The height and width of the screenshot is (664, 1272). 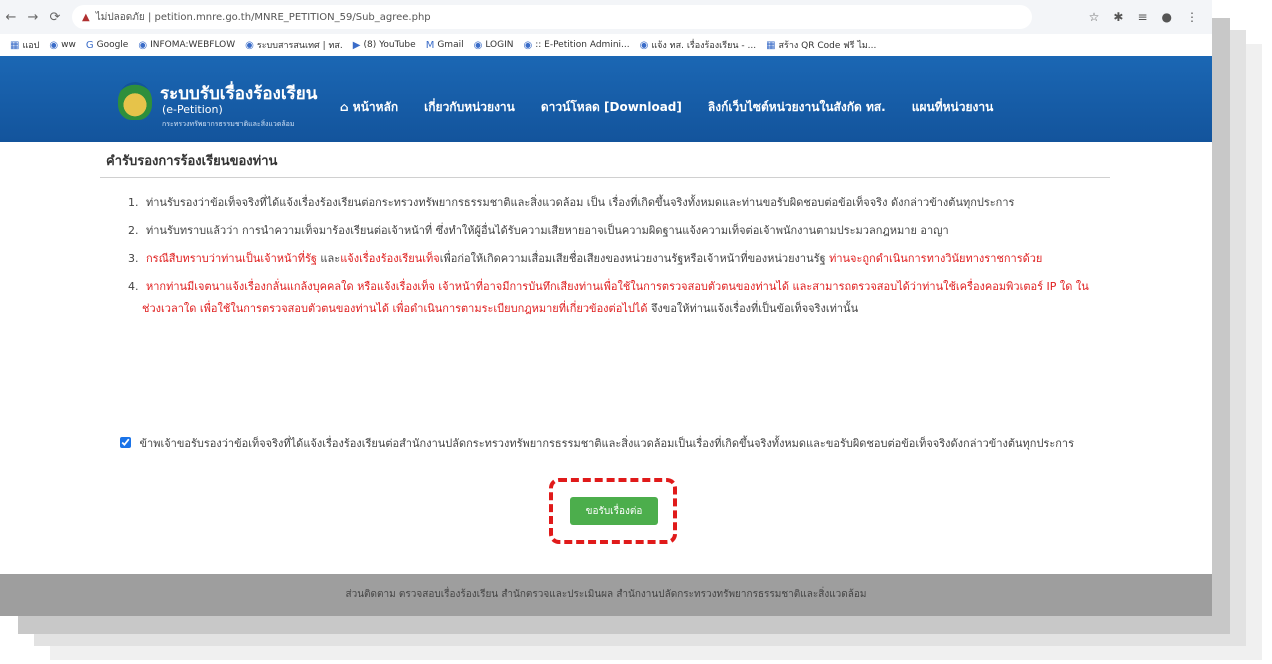 What do you see at coordinates (1192, 17) in the screenshot?
I see `menu-icon: ⋮` at bounding box center [1192, 17].